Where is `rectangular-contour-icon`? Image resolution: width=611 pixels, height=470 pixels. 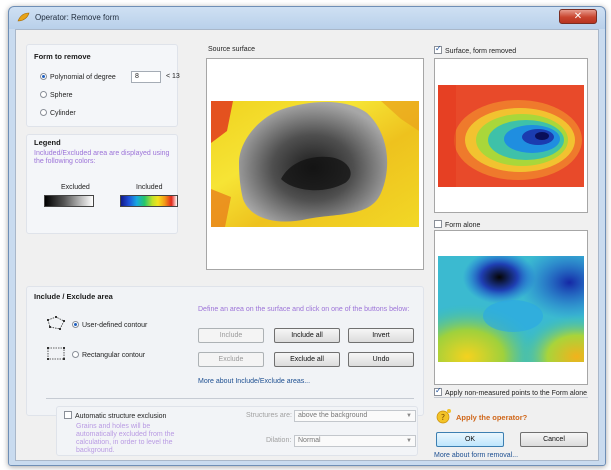 rectangular-contour-icon is located at coordinates (56, 353).